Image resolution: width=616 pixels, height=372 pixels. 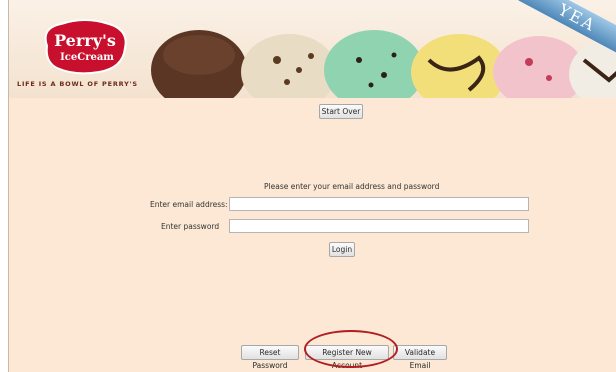 What do you see at coordinates (190, 226) in the screenshot?
I see `password-label: Enter password` at bounding box center [190, 226].